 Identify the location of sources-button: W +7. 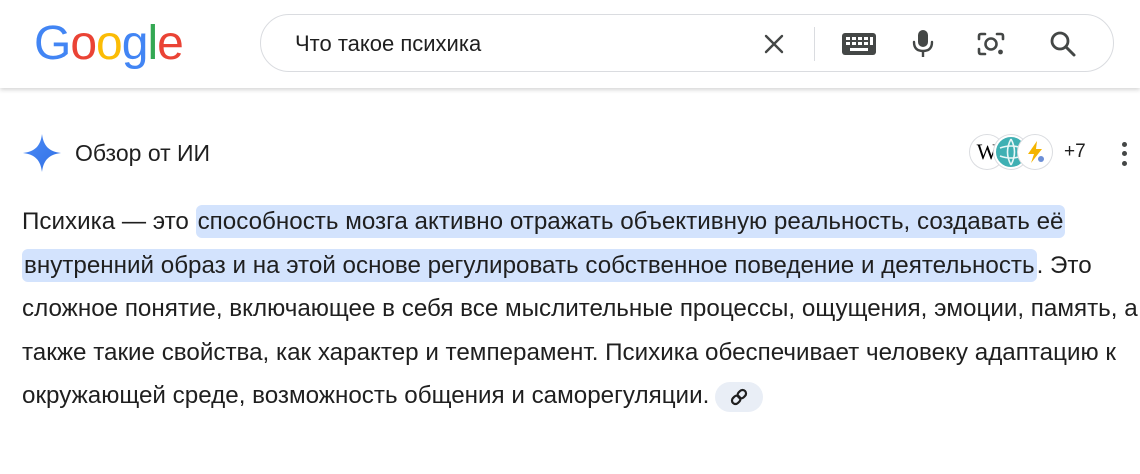
(1028, 152).